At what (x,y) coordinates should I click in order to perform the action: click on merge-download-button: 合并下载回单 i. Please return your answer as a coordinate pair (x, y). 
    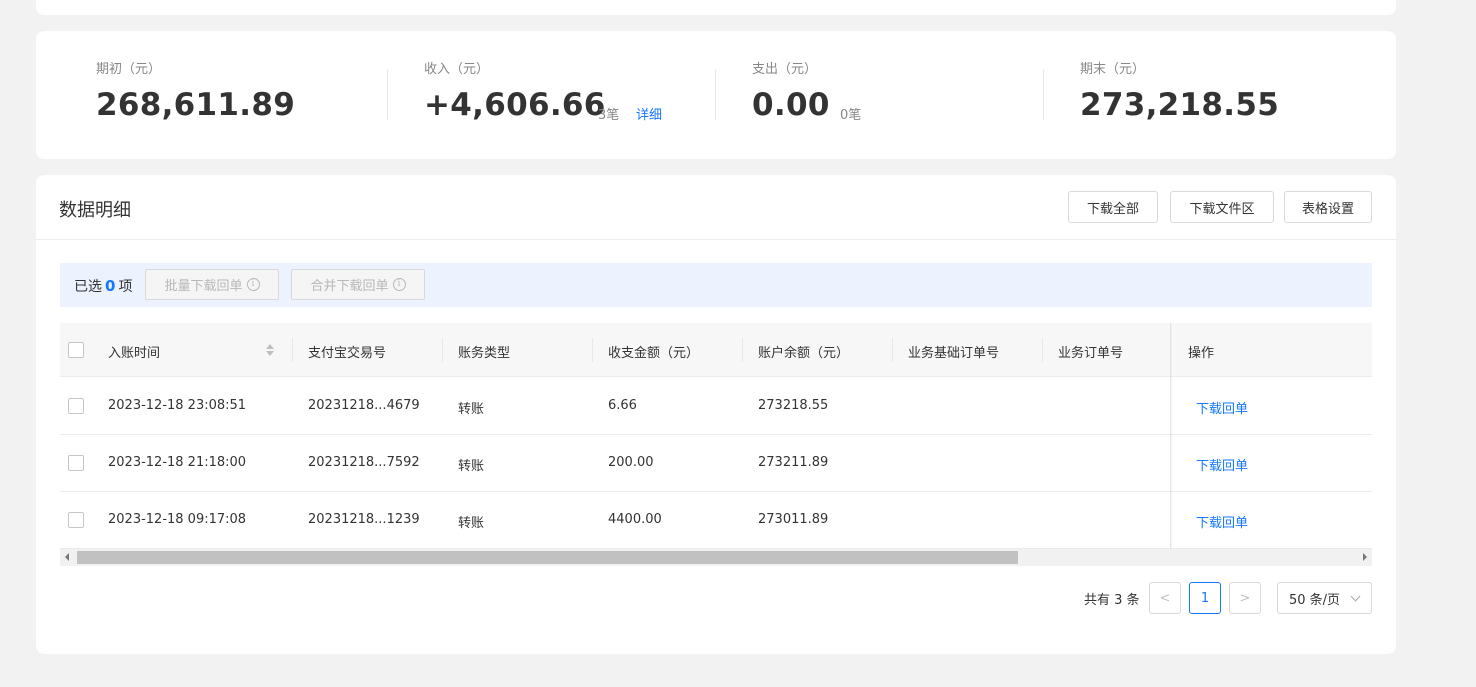
    Looking at the image, I should click on (358, 284).